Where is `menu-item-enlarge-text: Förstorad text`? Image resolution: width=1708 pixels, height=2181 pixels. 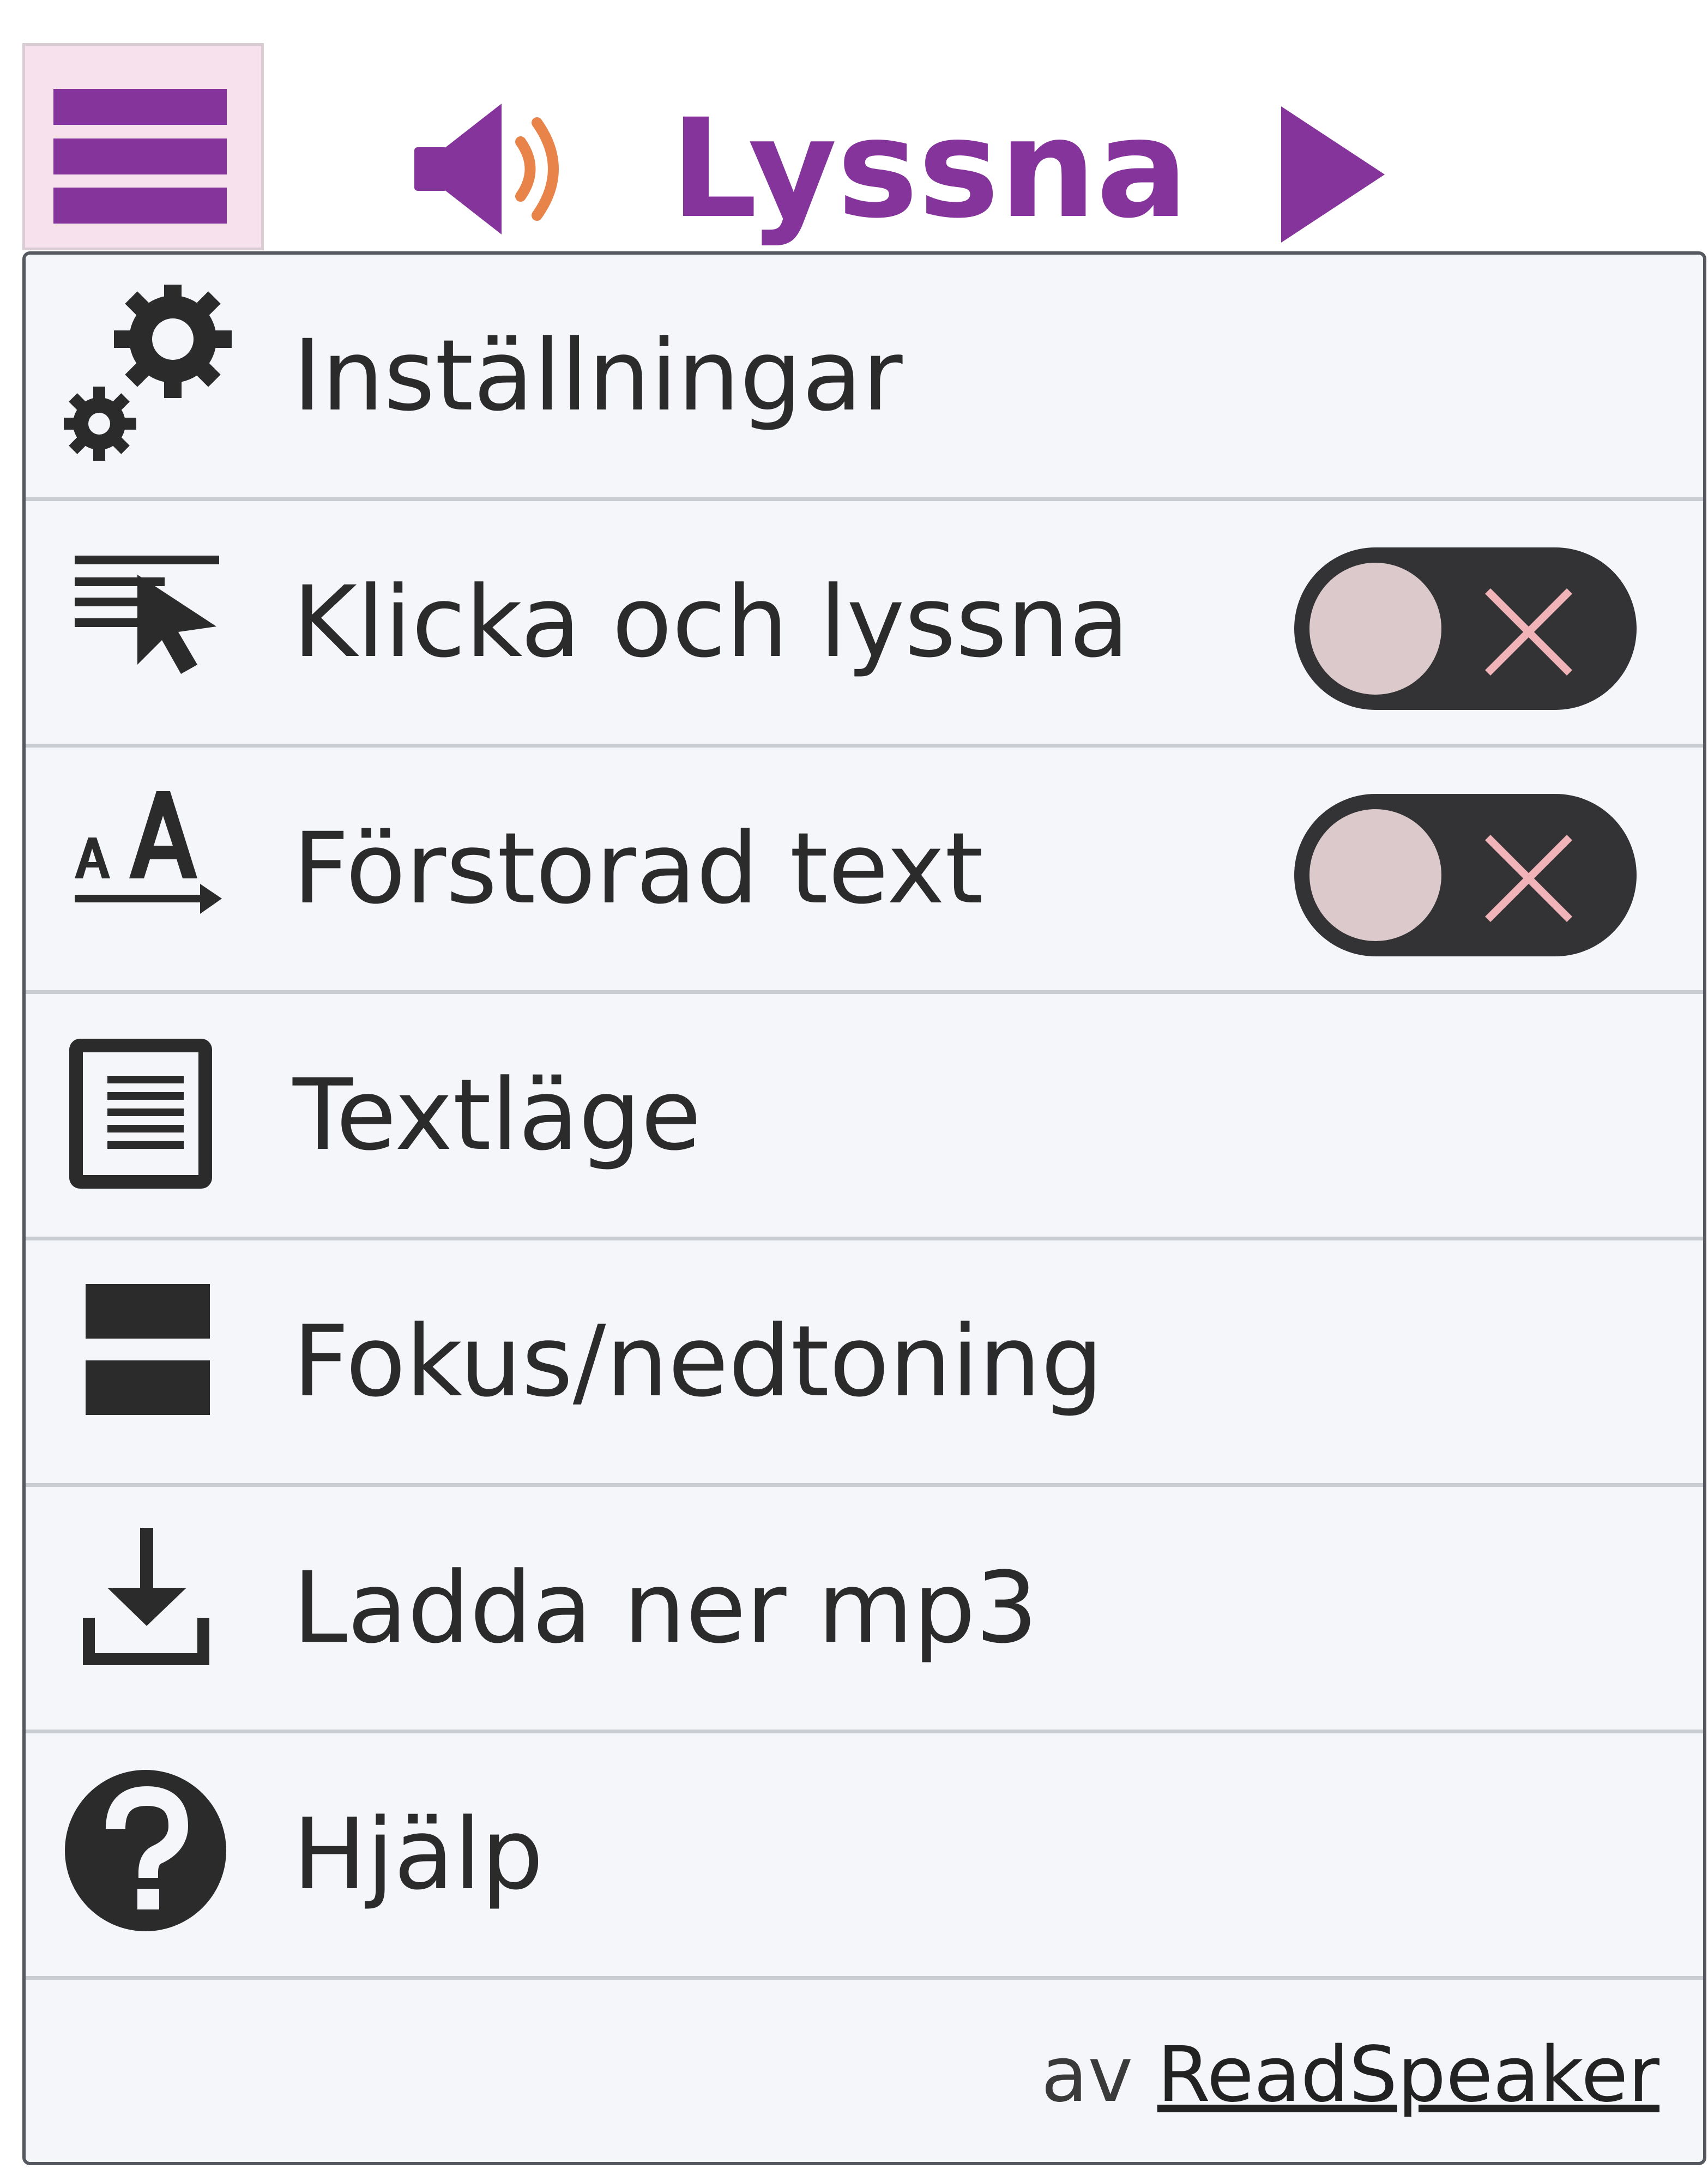 menu-item-enlarge-text: Förstorad text is located at coordinates (864, 871).